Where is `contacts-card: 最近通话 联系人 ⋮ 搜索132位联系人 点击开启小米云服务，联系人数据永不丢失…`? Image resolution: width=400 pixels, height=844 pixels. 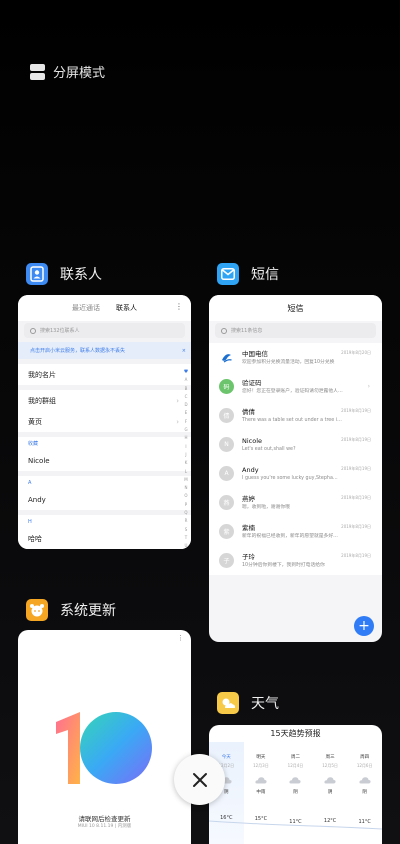 contacts-card: 最近通话 联系人 ⋮ 搜索132位联系人 点击开启小米云服务，联系人数据永不丢失… is located at coordinates (104, 422).